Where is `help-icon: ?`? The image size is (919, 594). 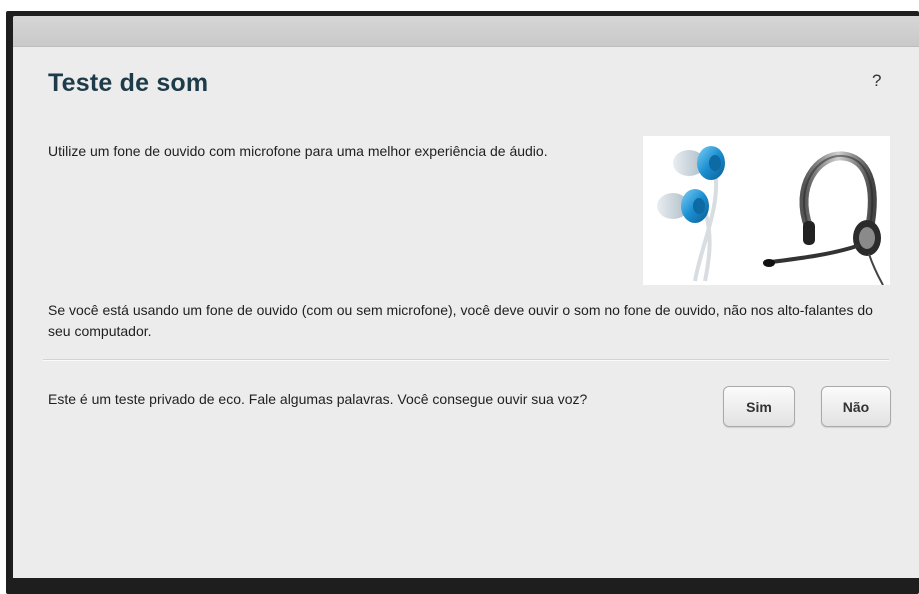
help-icon: ? is located at coordinates (876, 81).